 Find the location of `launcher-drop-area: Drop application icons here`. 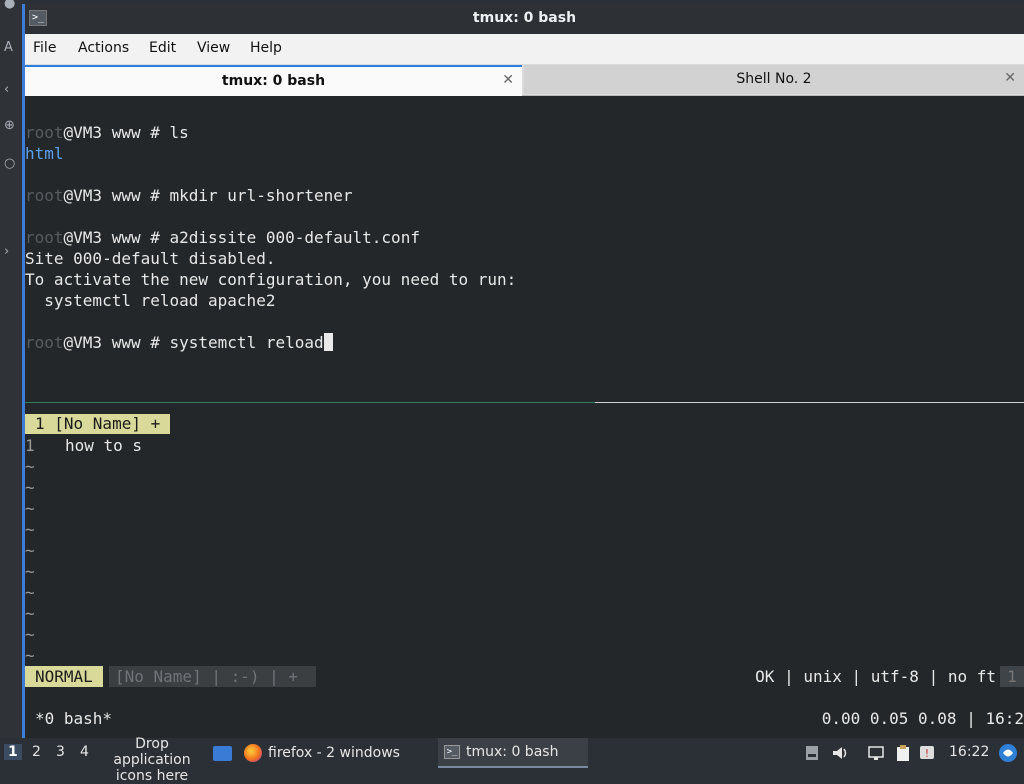

launcher-drop-area: Drop application icons here is located at coordinates (152, 760).